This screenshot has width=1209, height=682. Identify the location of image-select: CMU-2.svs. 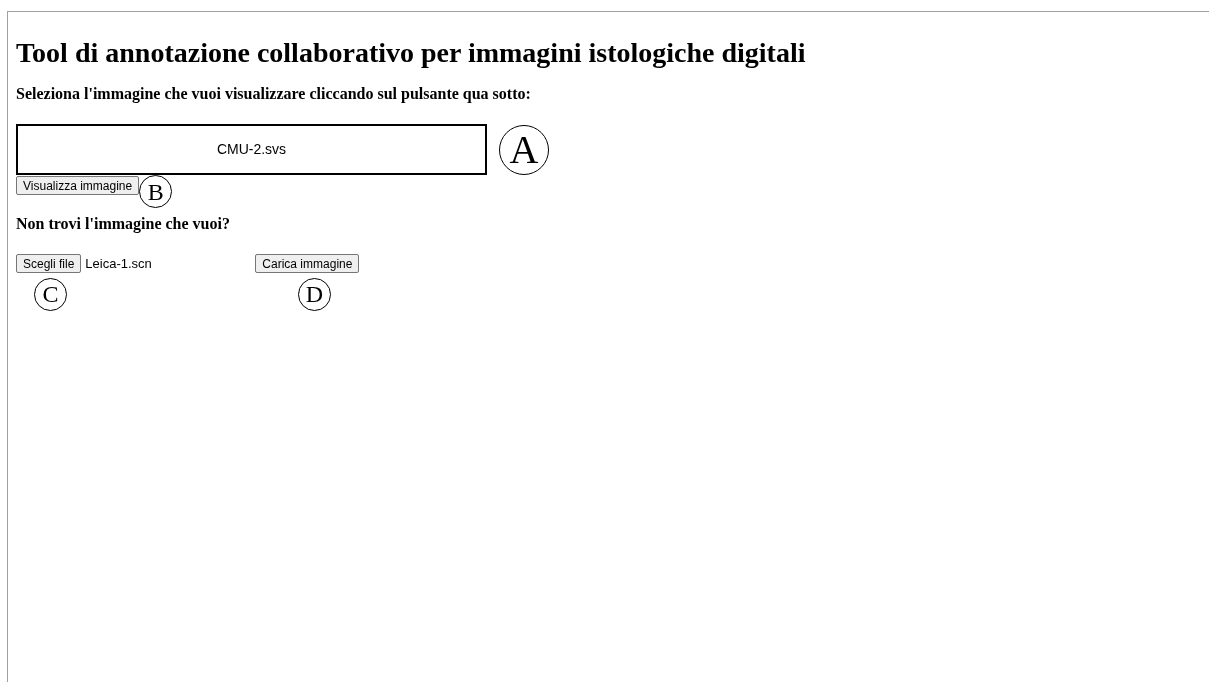
(251, 149).